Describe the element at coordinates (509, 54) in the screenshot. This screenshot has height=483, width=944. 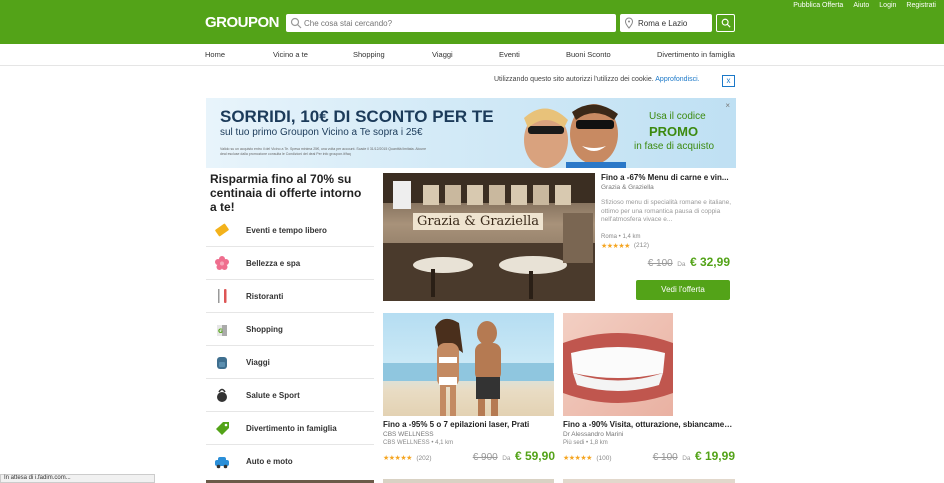
I see `nav-eventi: Eventi` at that location.